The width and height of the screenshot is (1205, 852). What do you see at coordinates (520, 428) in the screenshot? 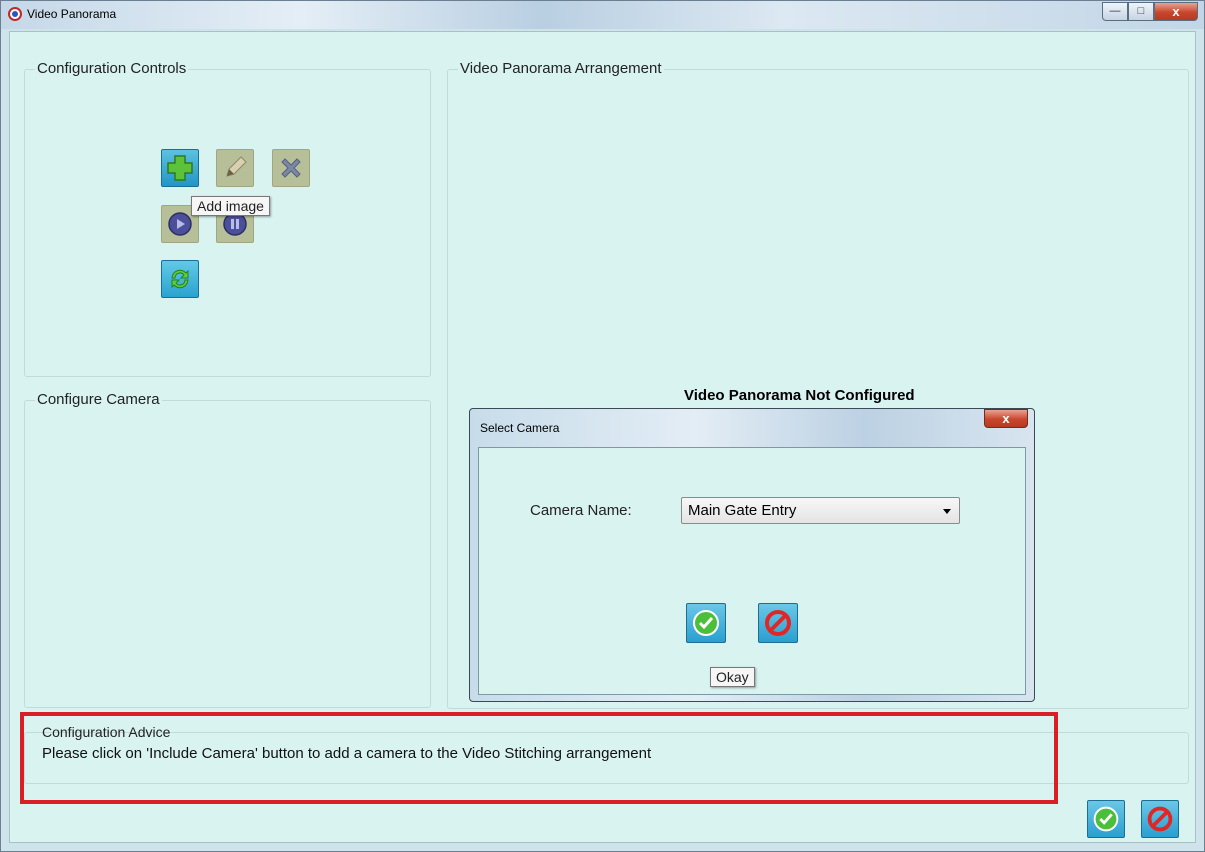
I see `dialog-title: Select Camera` at bounding box center [520, 428].